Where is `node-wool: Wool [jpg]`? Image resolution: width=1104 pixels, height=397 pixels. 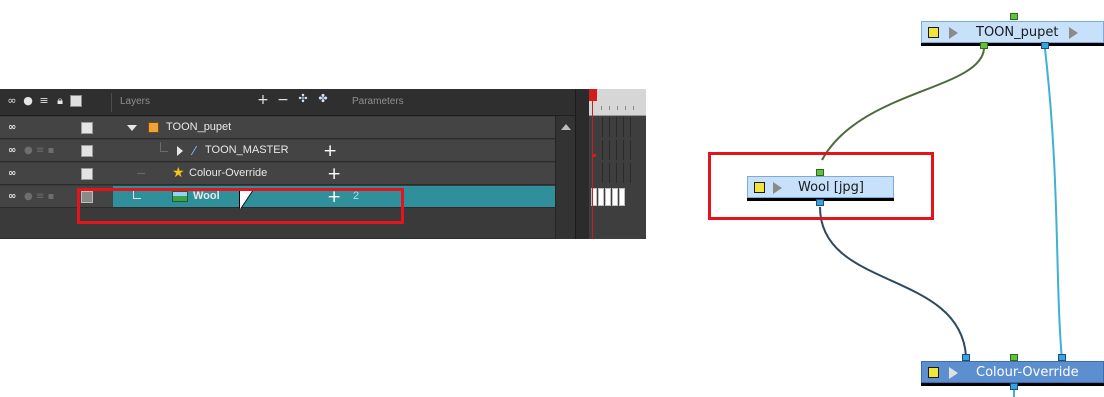 node-wool: Wool [jpg] is located at coordinates (820, 187).